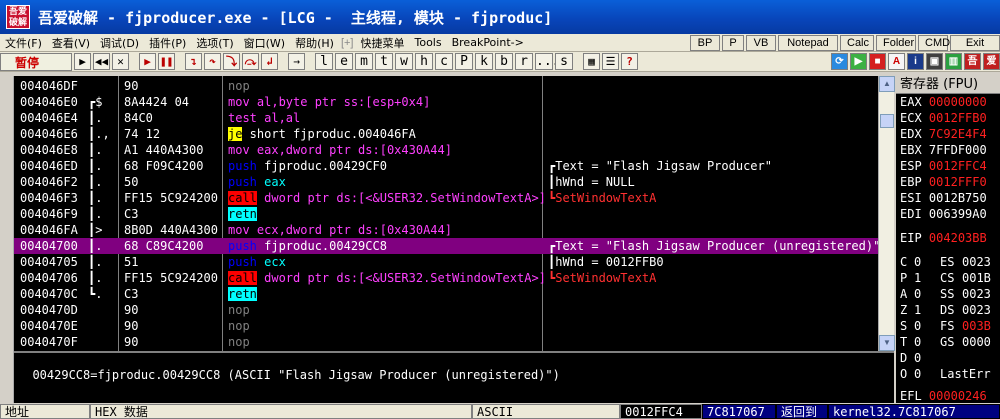 The width and height of the screenshot is (1000, 419). Describe the element at coordinates (314, 43) in the screenshot. I see `menu-item: 帮助(H)` at that location.